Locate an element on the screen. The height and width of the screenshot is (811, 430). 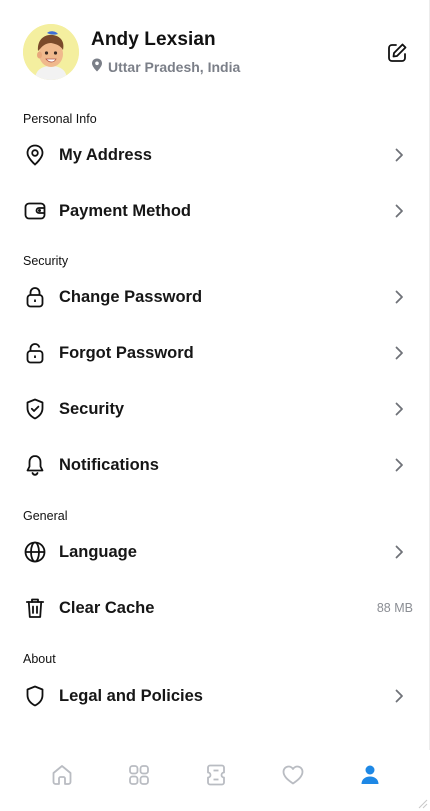
trash-icon is located at coordinates (35, 608).